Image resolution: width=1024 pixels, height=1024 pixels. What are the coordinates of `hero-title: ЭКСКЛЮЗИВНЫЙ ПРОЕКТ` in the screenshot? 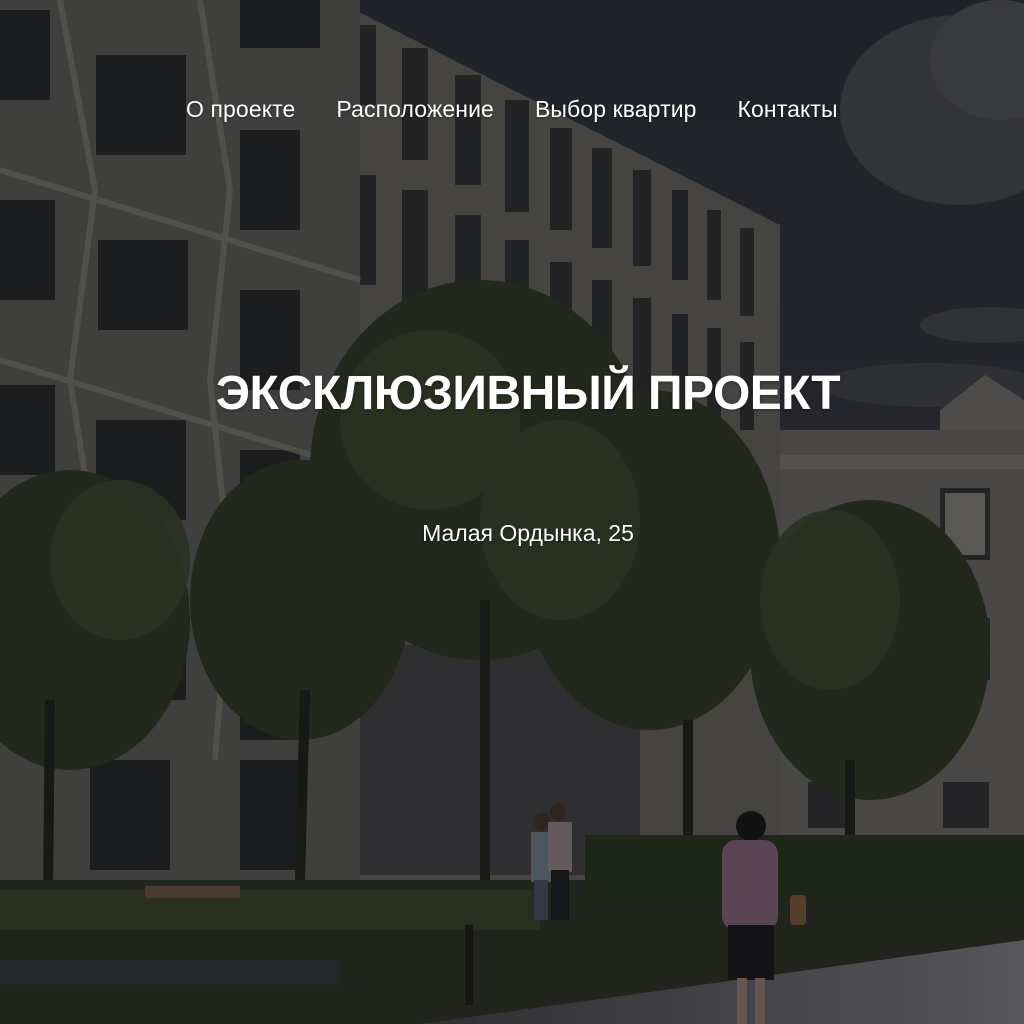 It's located at (528, 393).